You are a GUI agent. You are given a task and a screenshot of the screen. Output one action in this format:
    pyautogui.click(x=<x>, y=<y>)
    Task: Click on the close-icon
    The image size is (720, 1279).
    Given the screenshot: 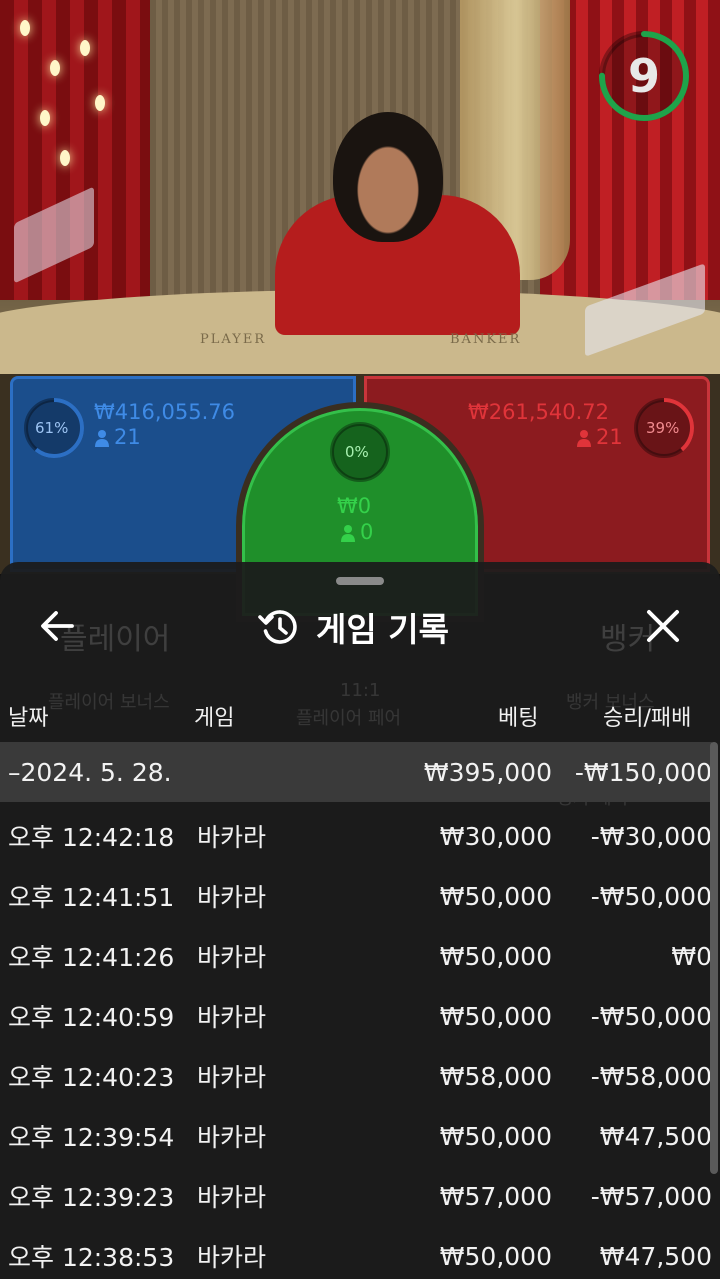 What is the action you would take?
    pyautogui.click(x=663, y=626)
    